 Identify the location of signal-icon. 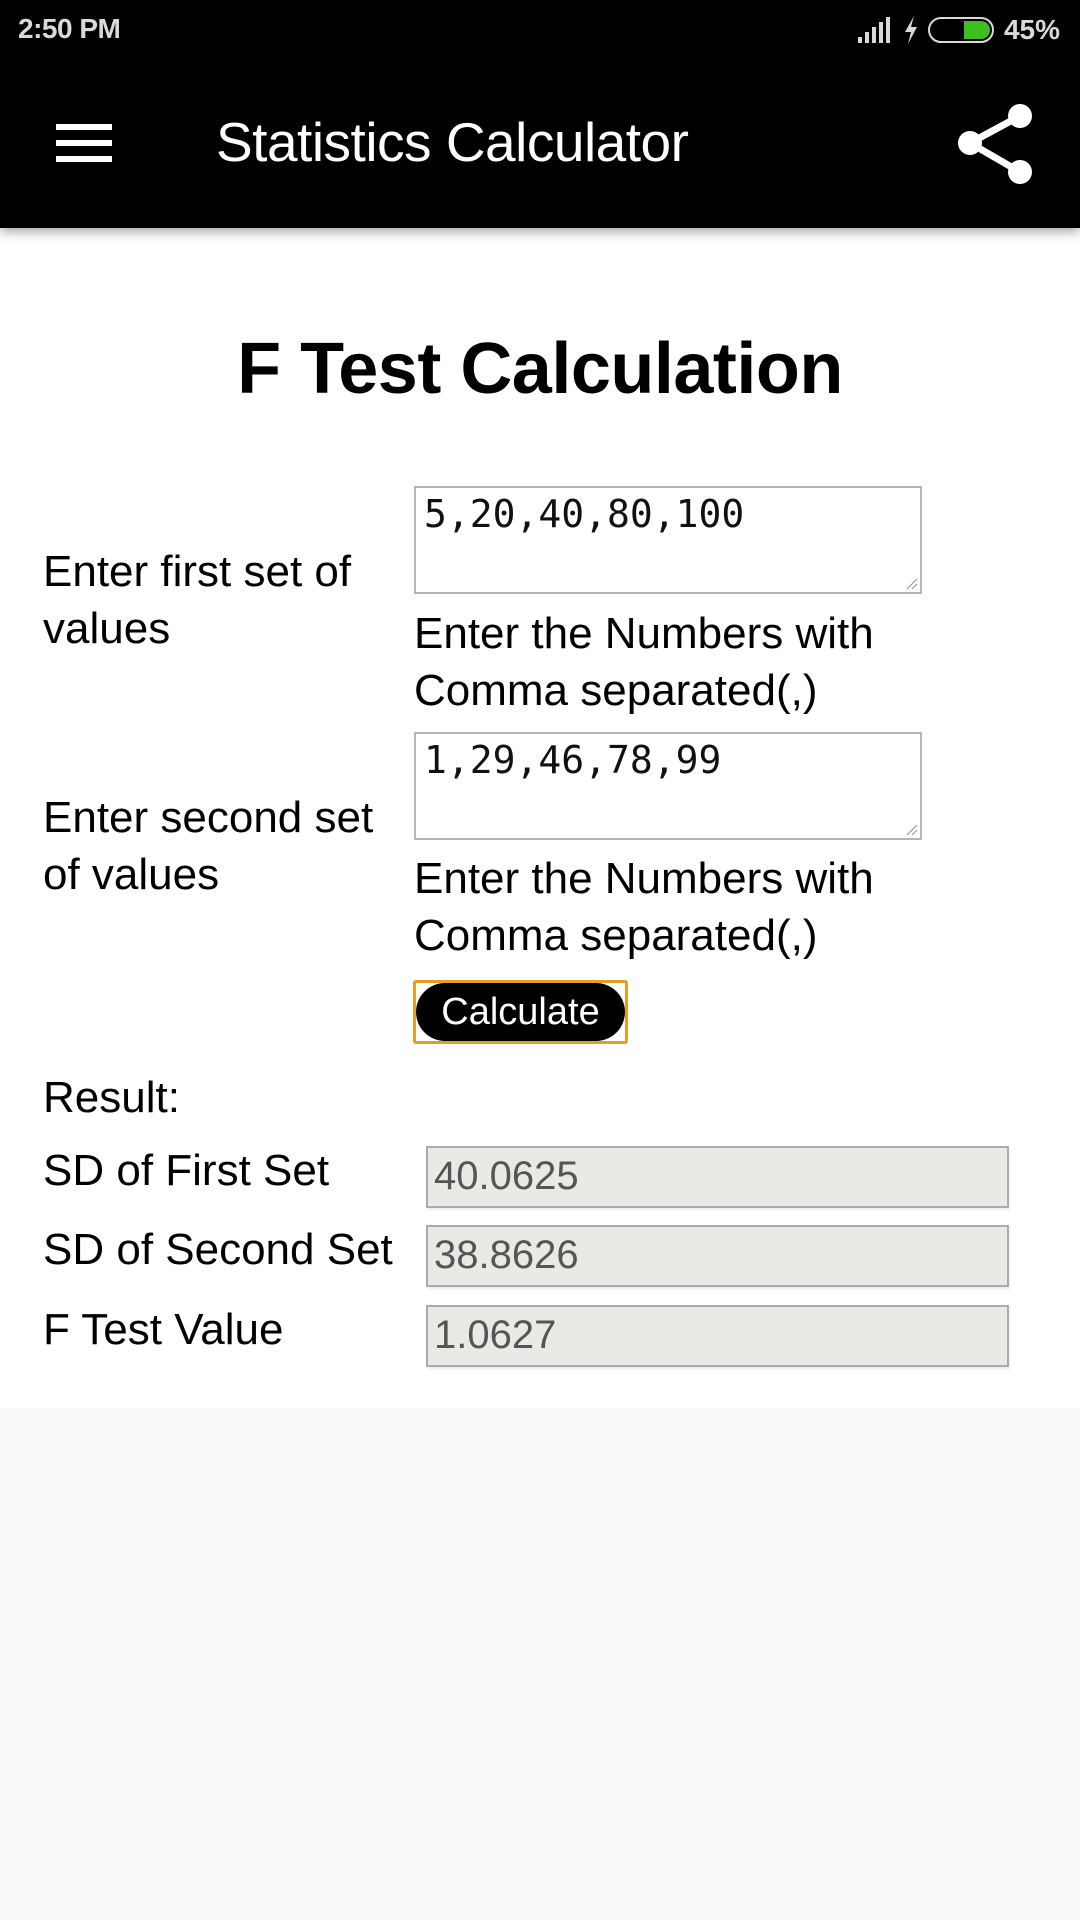
(873, 30).